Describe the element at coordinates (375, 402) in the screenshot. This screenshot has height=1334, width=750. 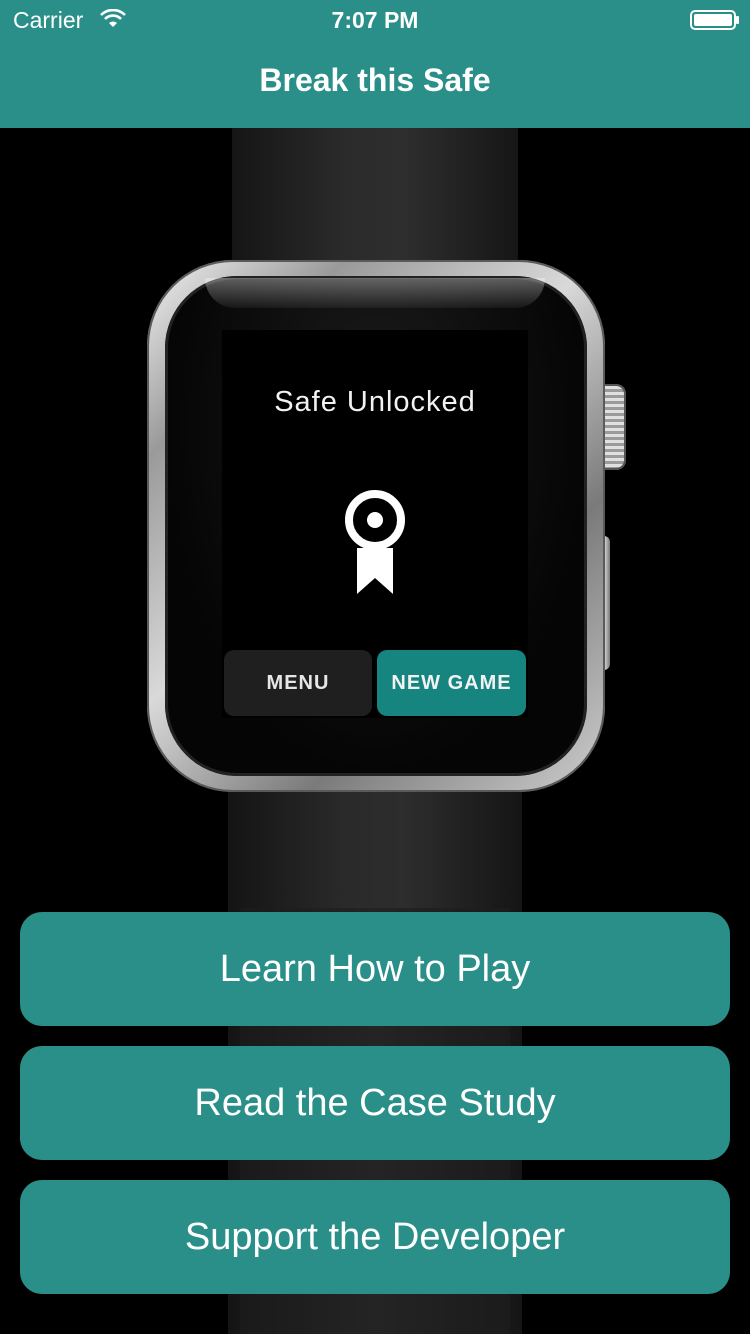
I see `safe-status: Safe Unlocked` at that location.